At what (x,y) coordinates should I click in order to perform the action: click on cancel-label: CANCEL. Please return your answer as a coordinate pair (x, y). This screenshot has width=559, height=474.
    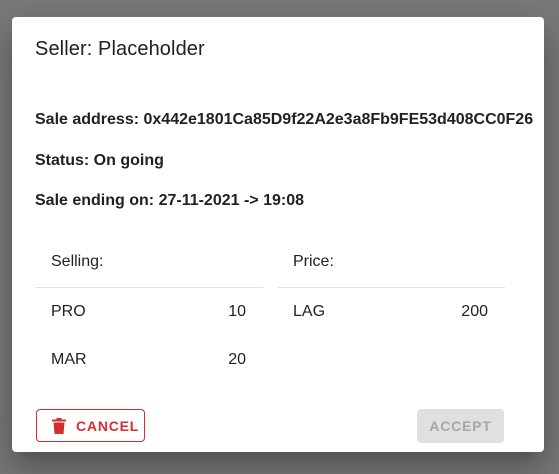
    Looking at the image, I should click on (108, 426).